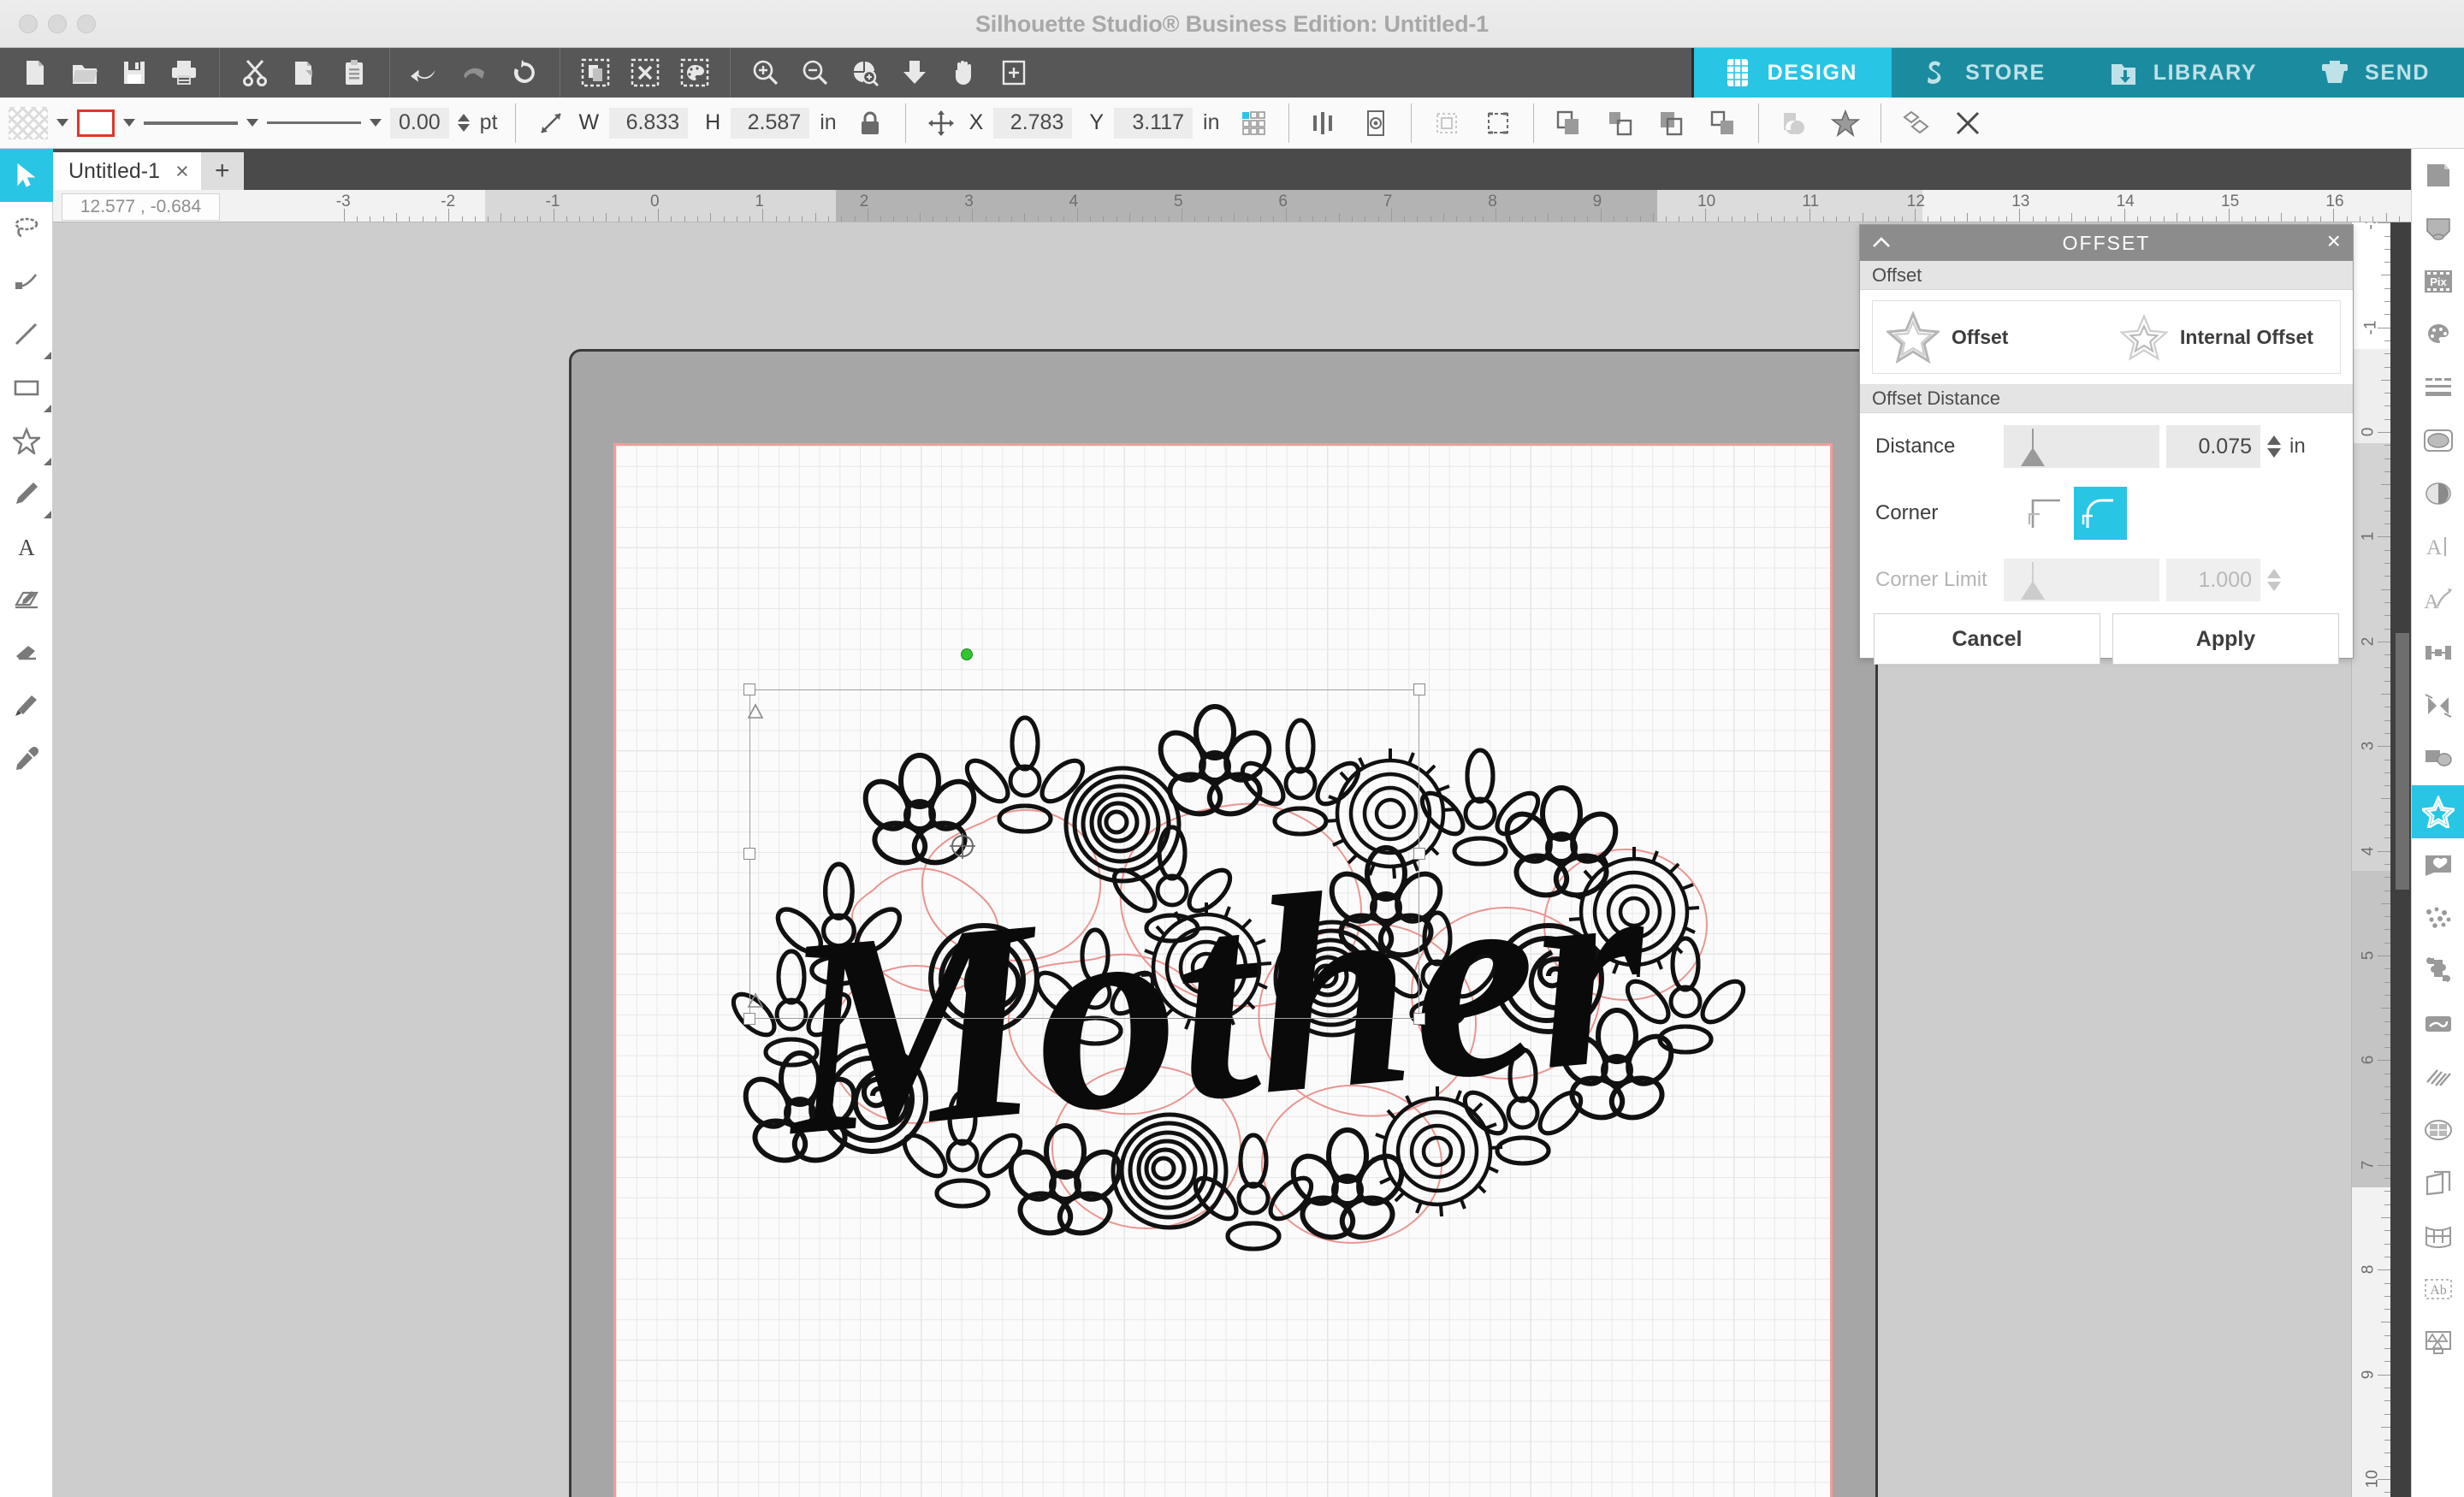 This screenshot has height=1497, width=2464. Describe the element at coordinates (314, 123) in the screenshot. I see `line-weight-preview` at that location.